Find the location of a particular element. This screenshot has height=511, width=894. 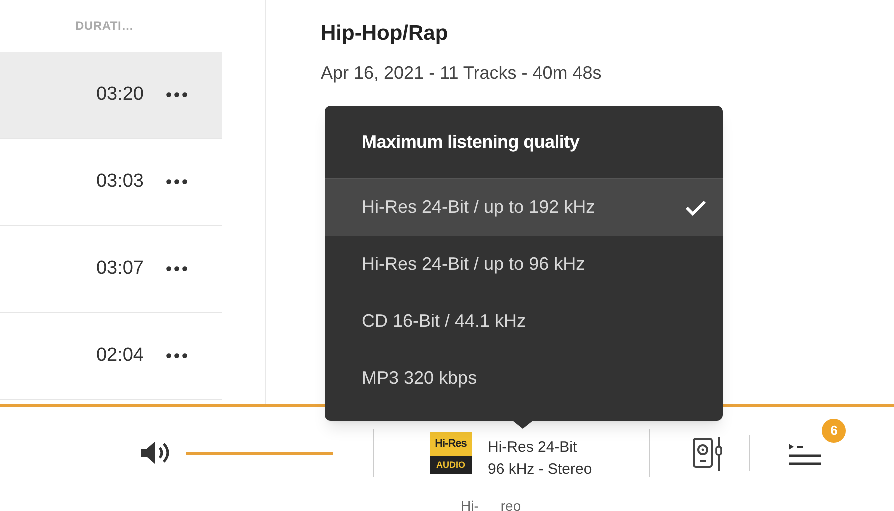

track-row: 03:20 is located at coordinates (111, 95).